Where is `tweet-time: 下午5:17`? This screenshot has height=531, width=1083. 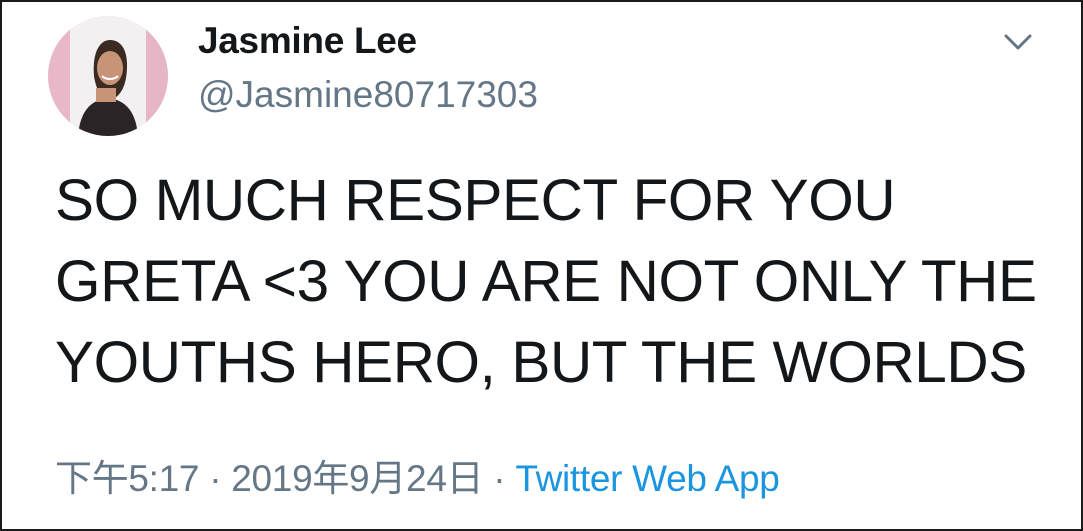 tweet-time: 下午5:17 is located at coordinates (127, 478).